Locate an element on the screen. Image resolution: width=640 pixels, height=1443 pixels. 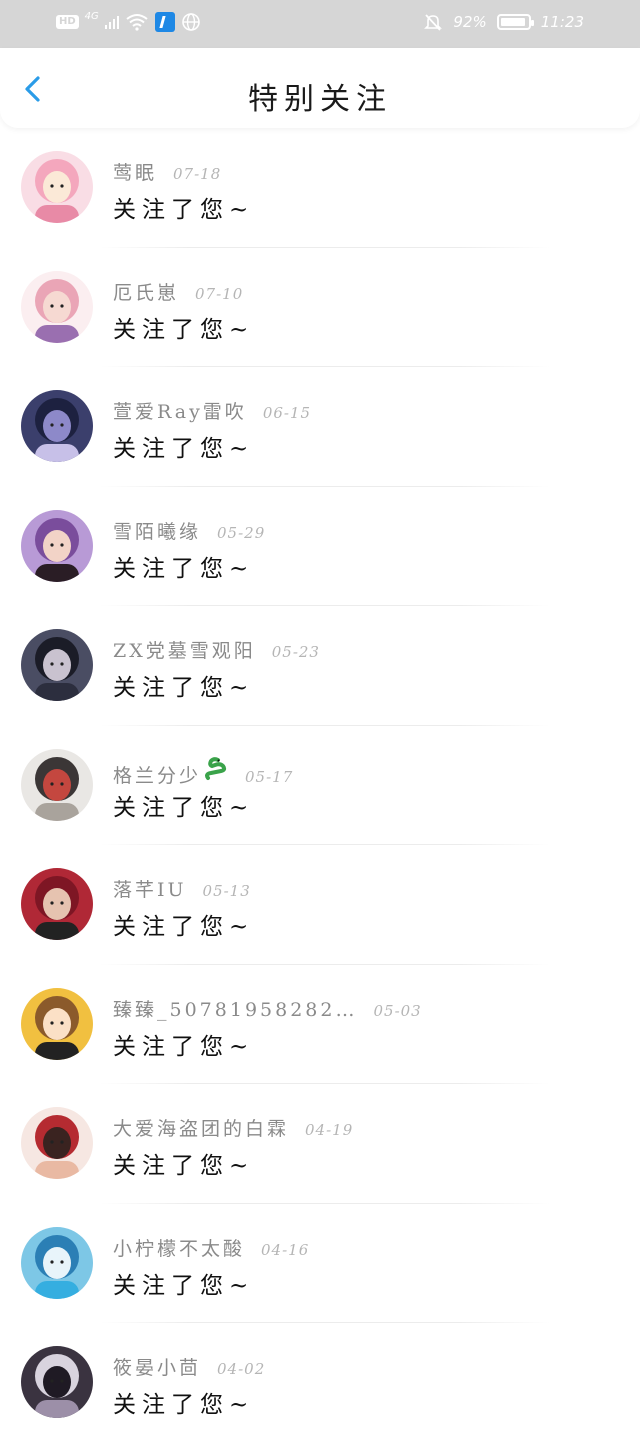
follow-date: 04-02 is located at coordinates (241, 1369).